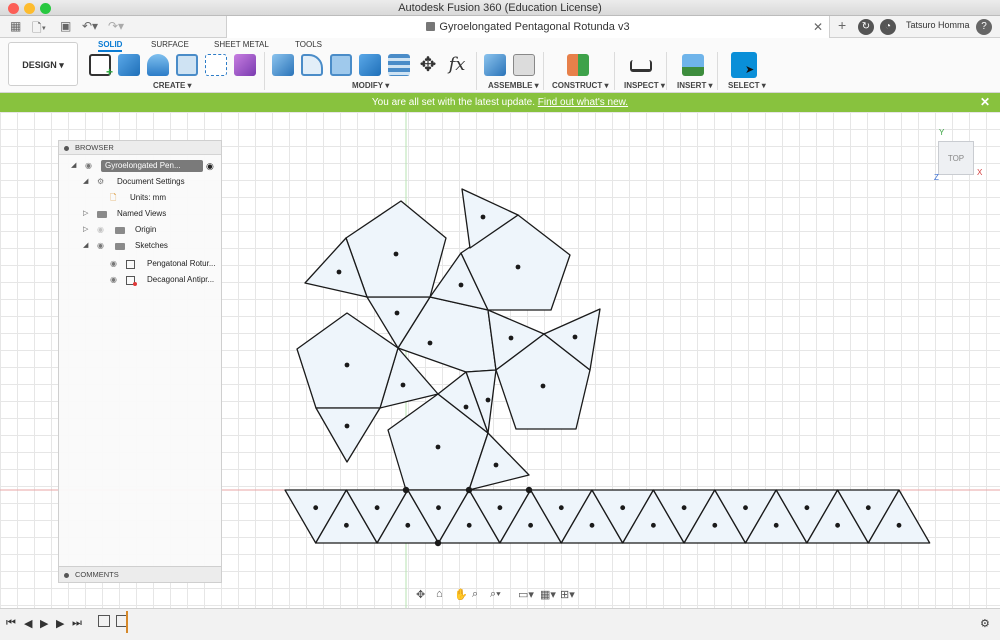  I want to click on viewports-icon: ⊞▾, so click(567, 594).